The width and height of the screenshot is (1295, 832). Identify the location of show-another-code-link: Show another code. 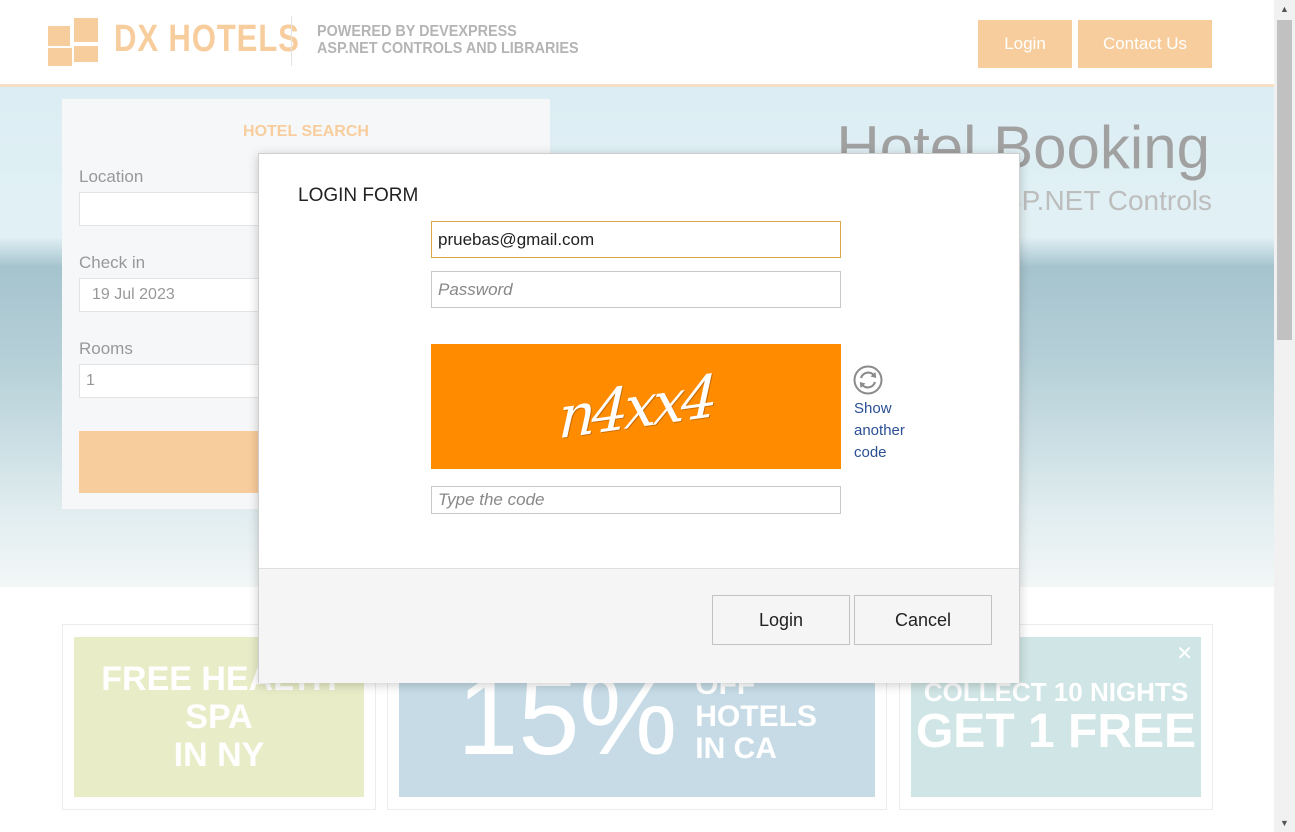
(894, 431).